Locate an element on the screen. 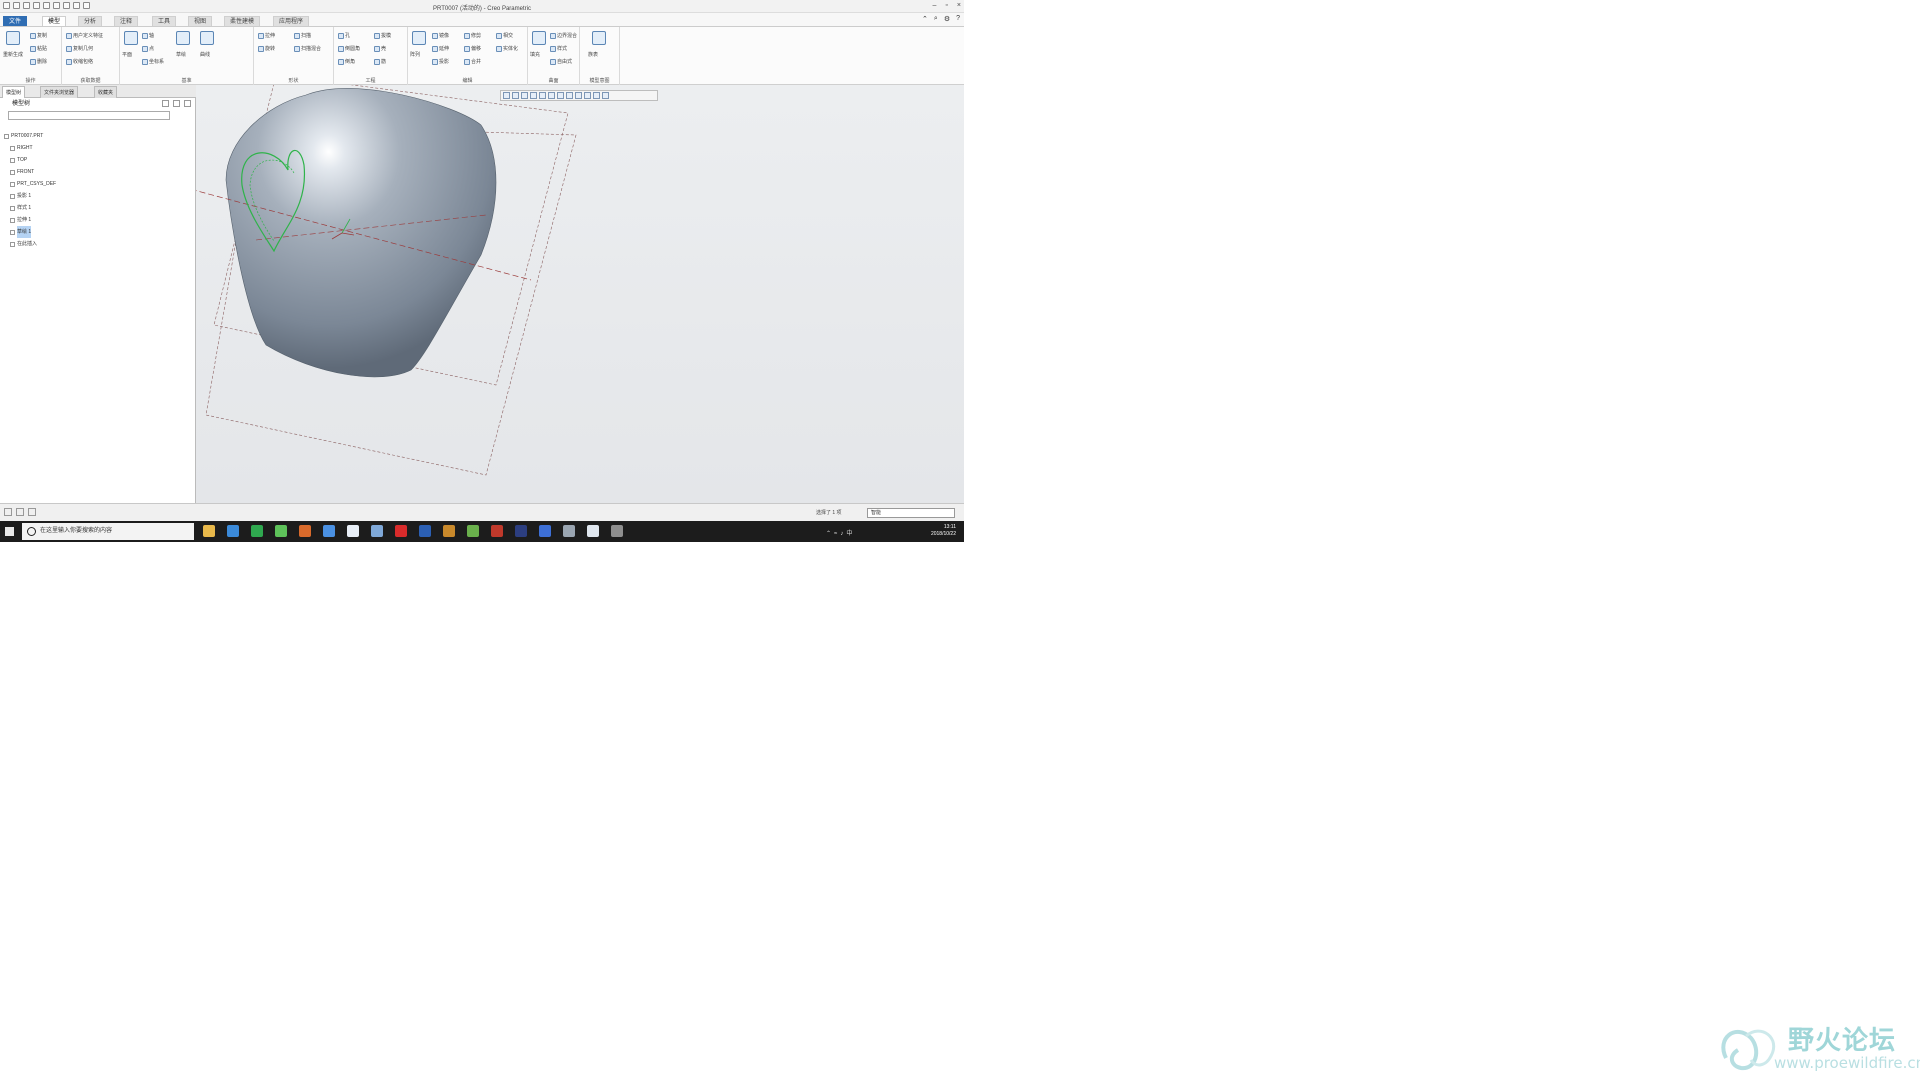 This screenshot has width=1920, height=1080. tab-view: 视图 is located at coordinates (200, 21).